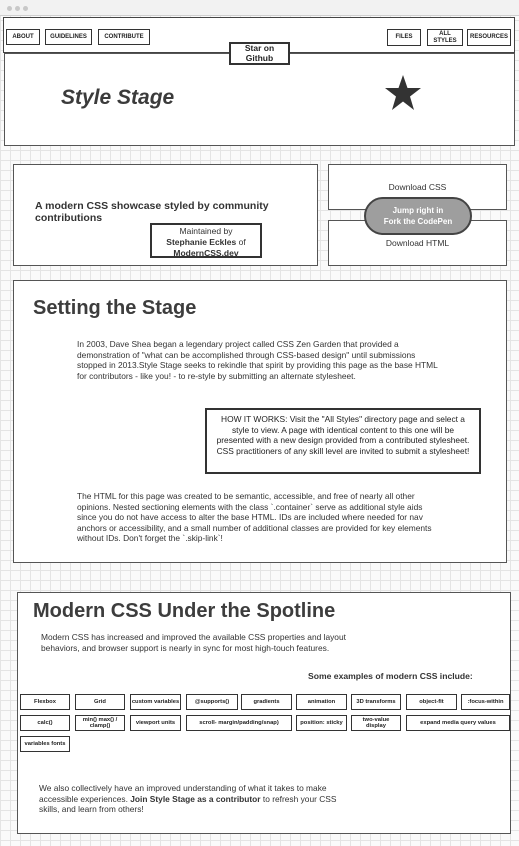  I want to click on nav-all-styles-line1: ALL, so click(445, 33).